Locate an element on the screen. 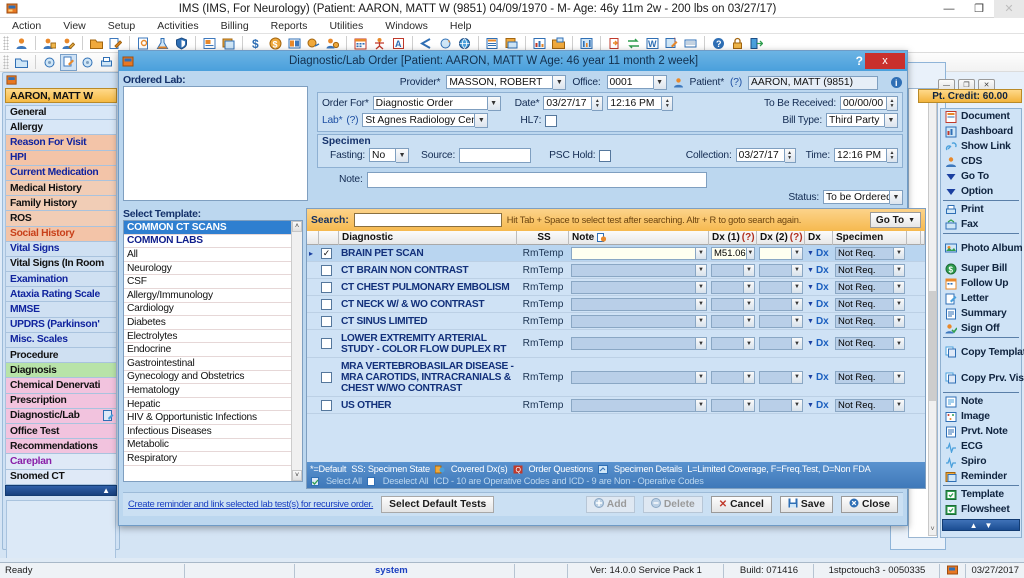  note-input is located at coordinates (536, 179).